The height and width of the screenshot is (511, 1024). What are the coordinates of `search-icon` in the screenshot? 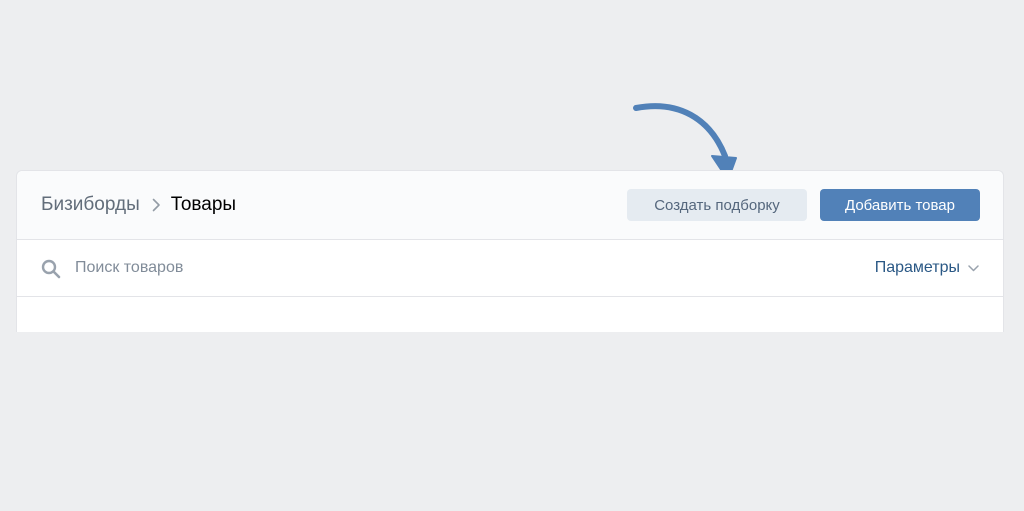 It's located at (51, 269).